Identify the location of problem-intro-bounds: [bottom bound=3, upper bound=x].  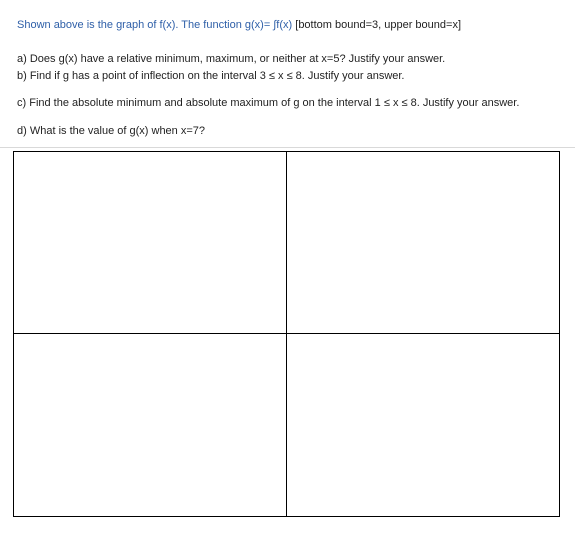
(377, 25).